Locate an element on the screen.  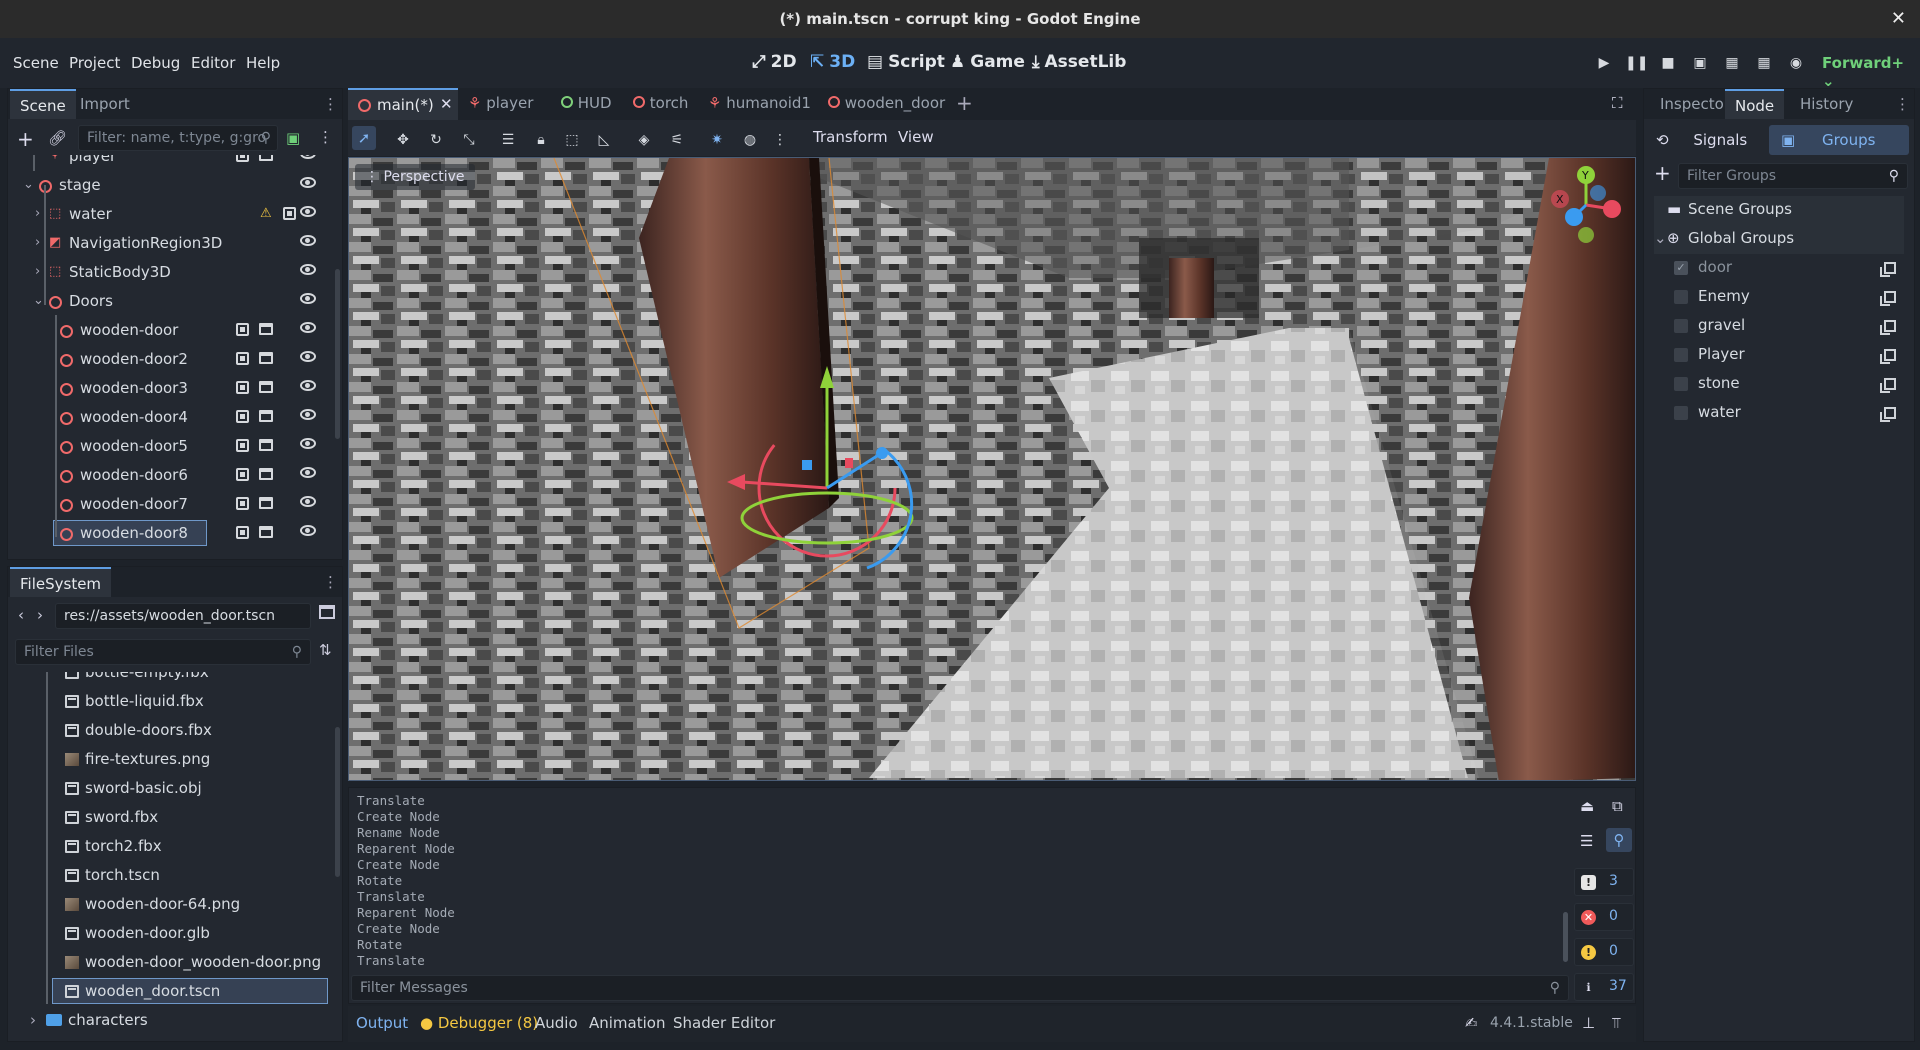
search-toggle-icon: ⚲ is located at coordinates (1619, 840).